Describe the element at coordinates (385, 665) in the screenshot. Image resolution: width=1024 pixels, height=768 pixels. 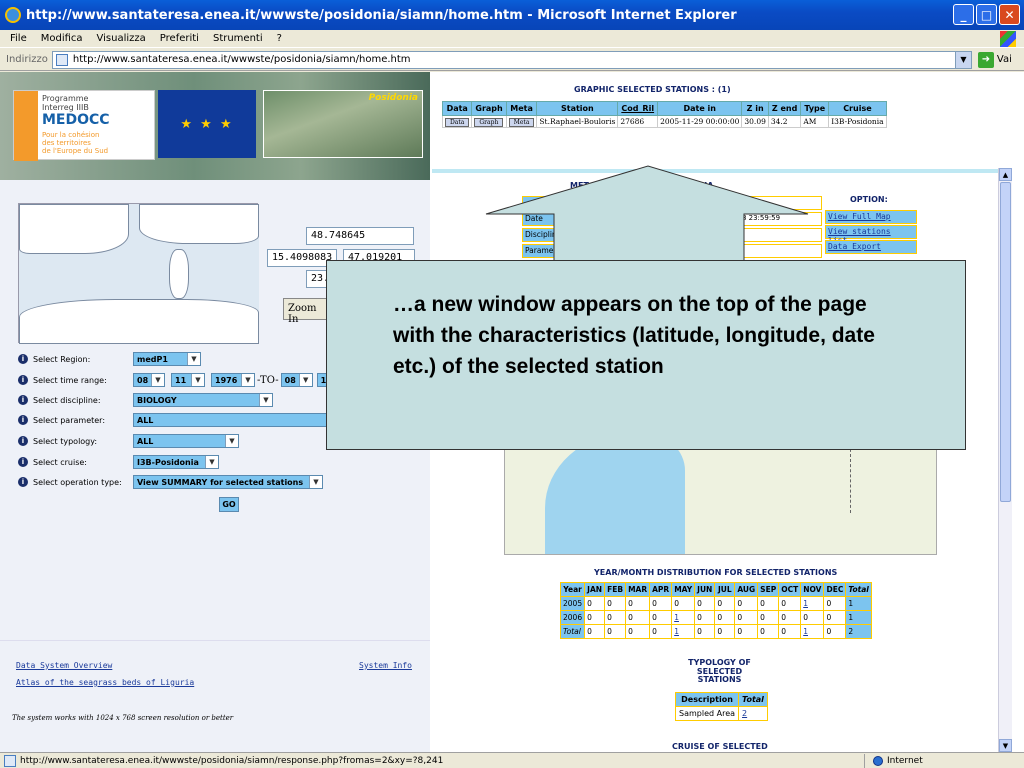
I see `system-info-link: System Info` at that location.